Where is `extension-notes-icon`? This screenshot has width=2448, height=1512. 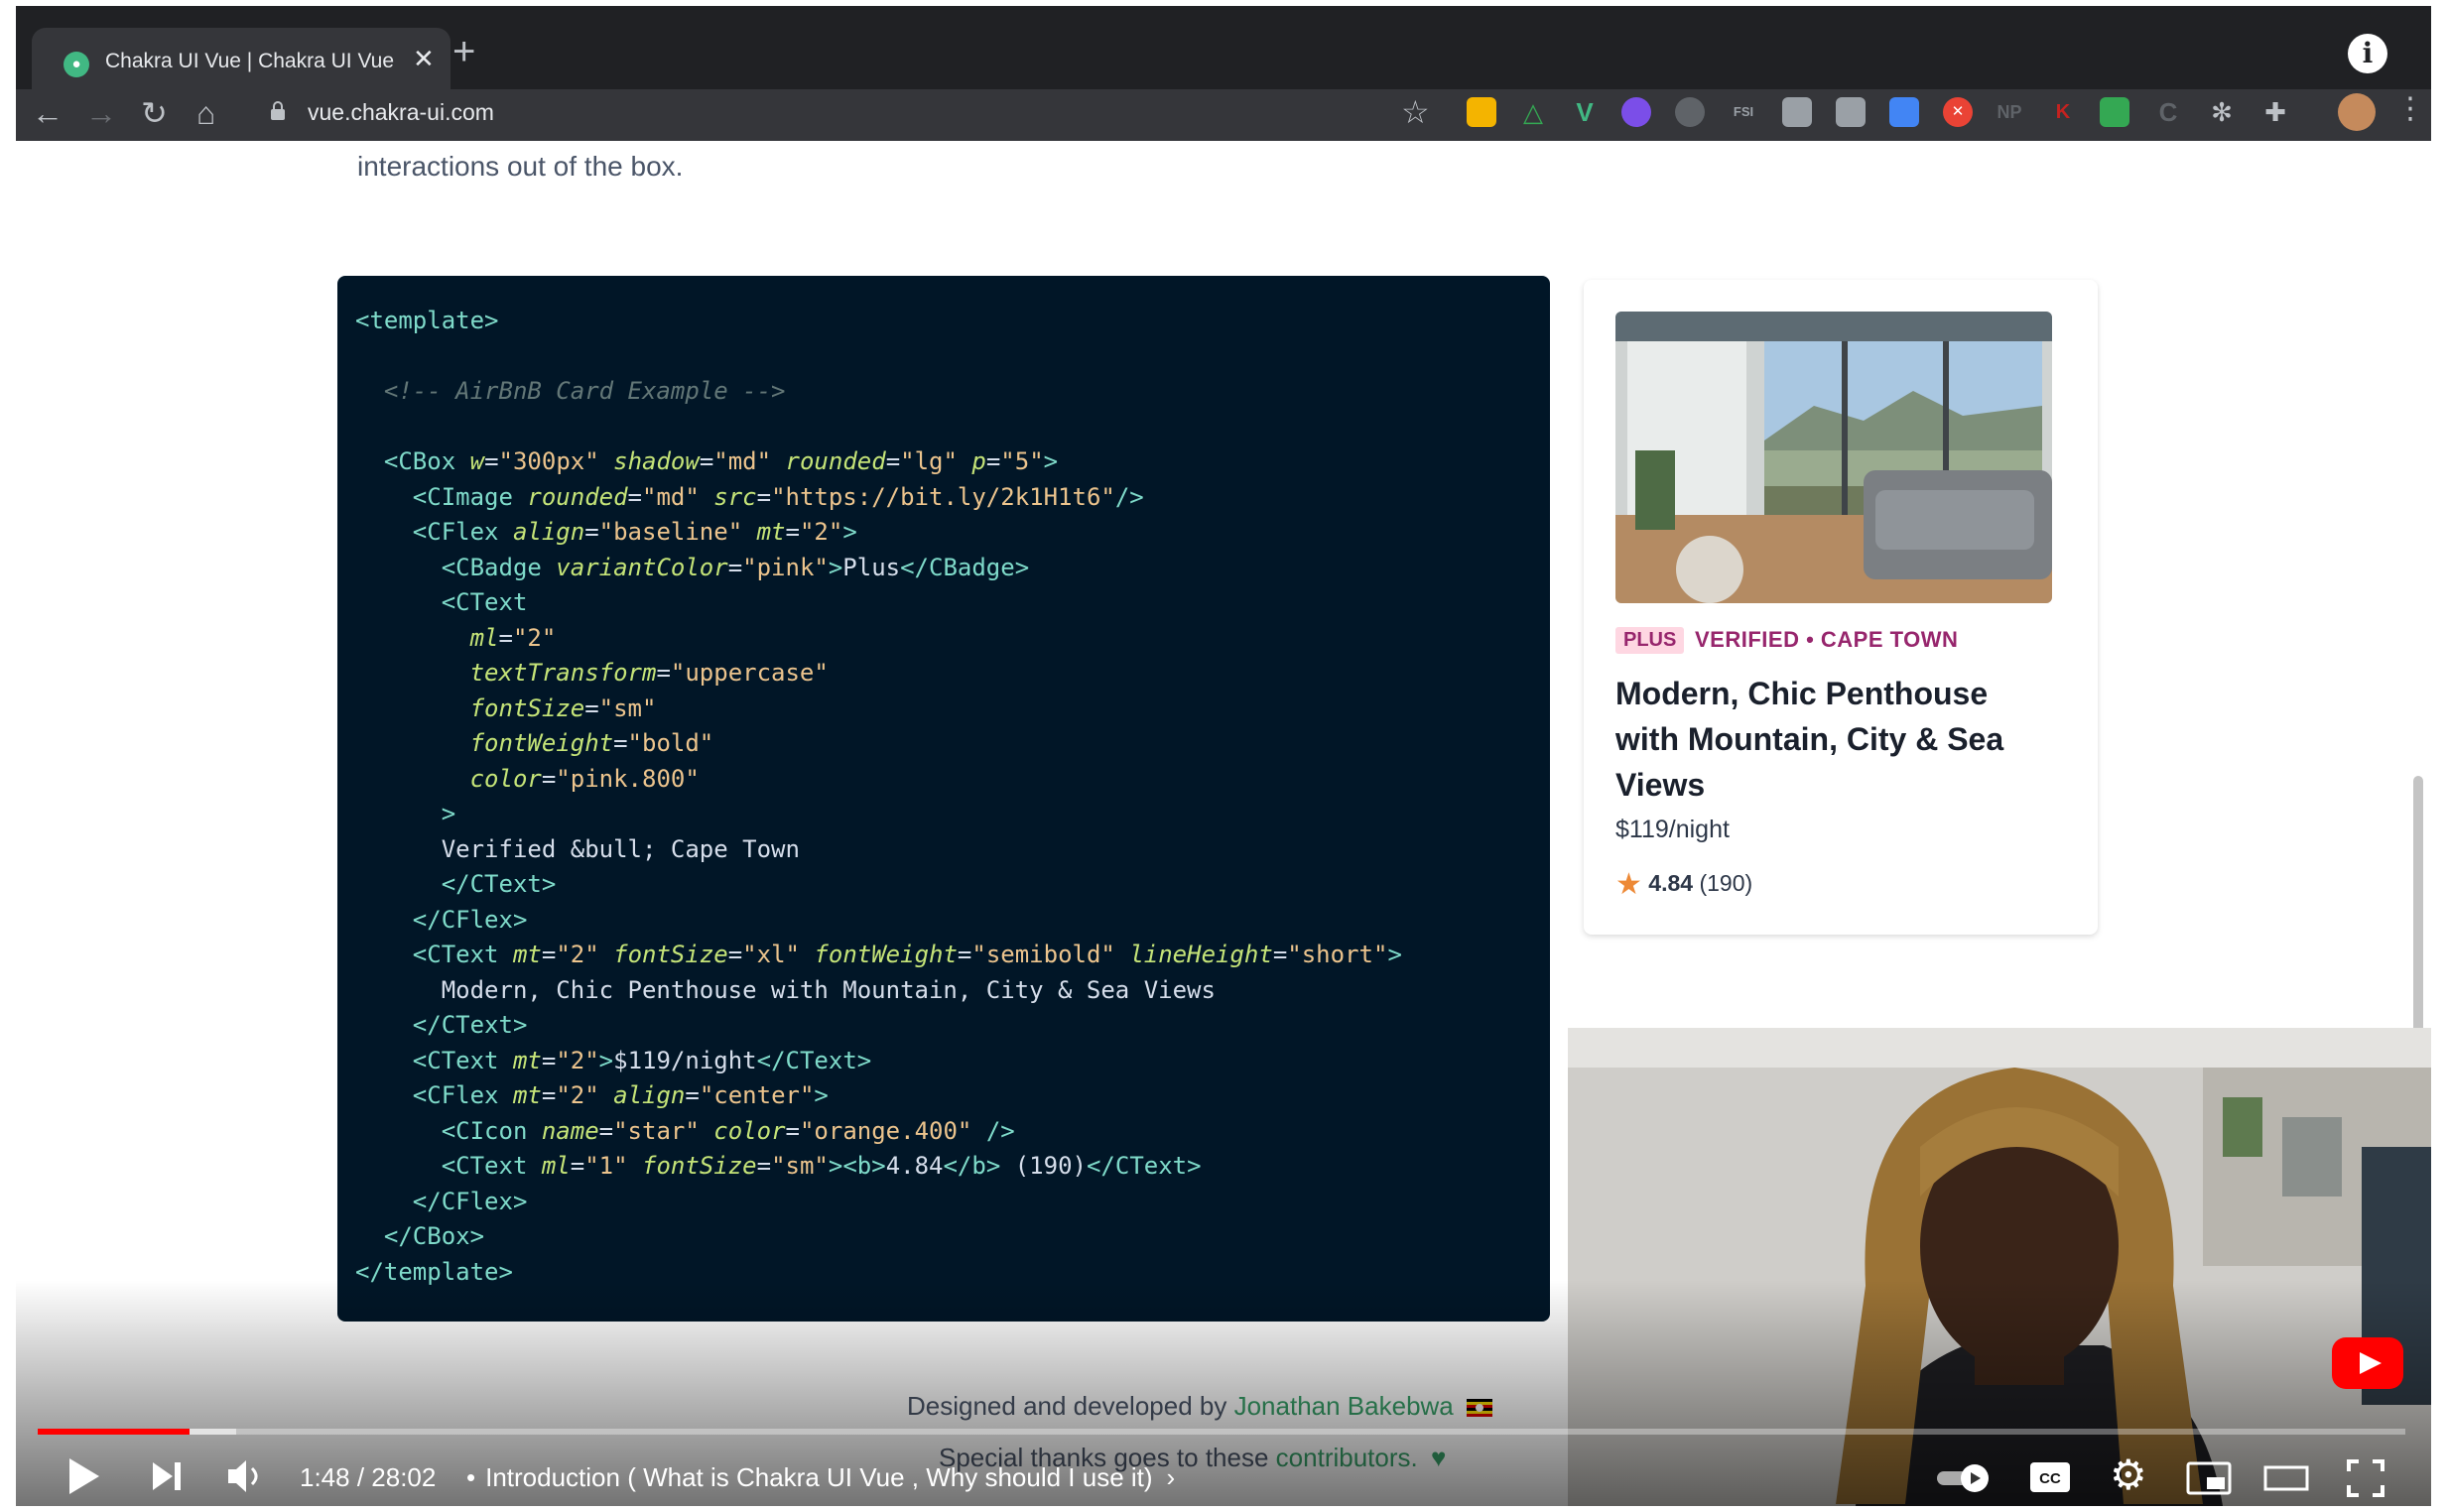 extension-notes-icon is located at coordinates (1481, 112).